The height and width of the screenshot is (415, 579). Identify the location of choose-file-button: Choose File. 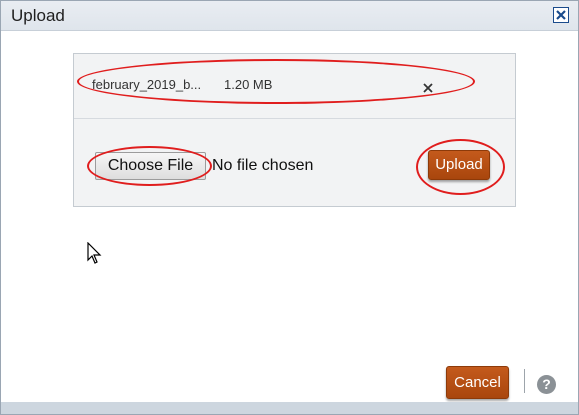
(150, 166).